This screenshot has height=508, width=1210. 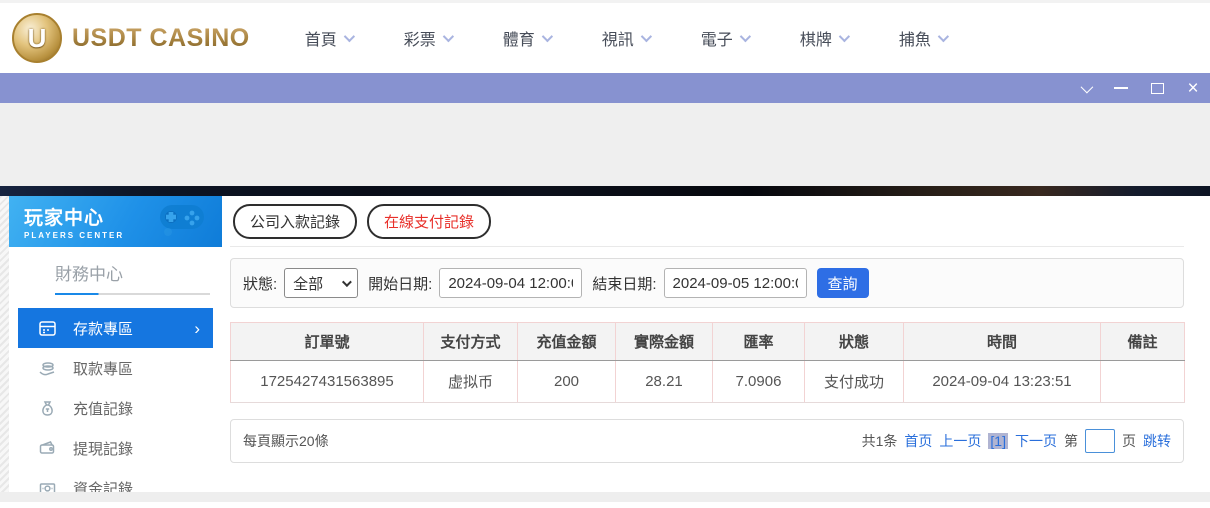 I want to click on left-texture-strip, so click(x=4, y=349).